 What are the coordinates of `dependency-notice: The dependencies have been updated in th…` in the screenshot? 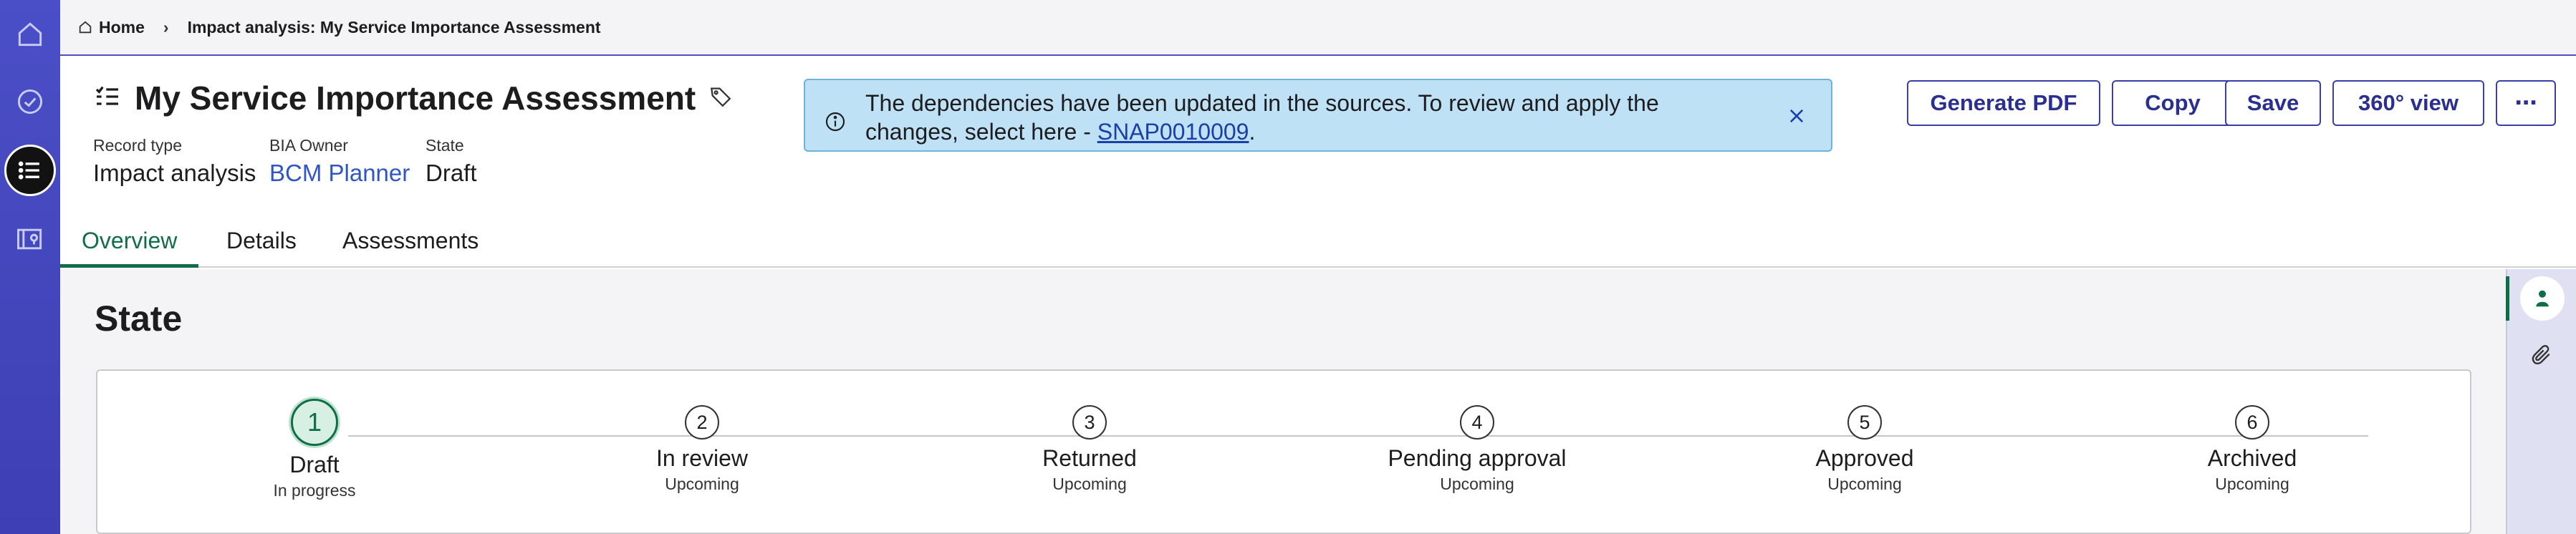 It's located at (1318, 116).